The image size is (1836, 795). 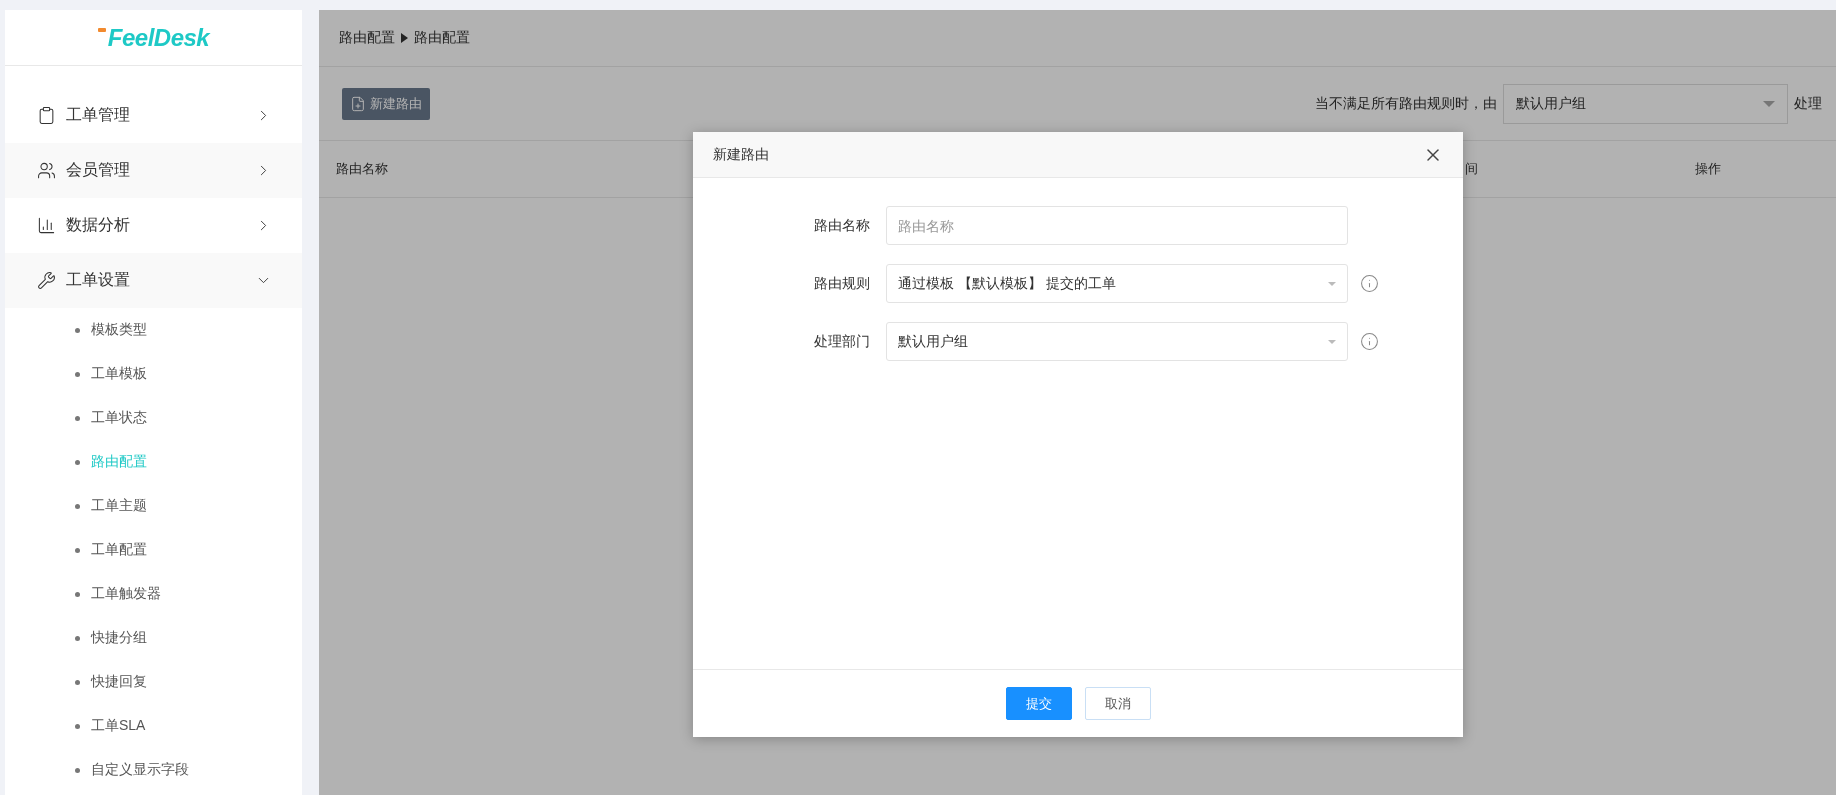 I want to click on select-field: 默认用户组, so click(x=1117, y=341).